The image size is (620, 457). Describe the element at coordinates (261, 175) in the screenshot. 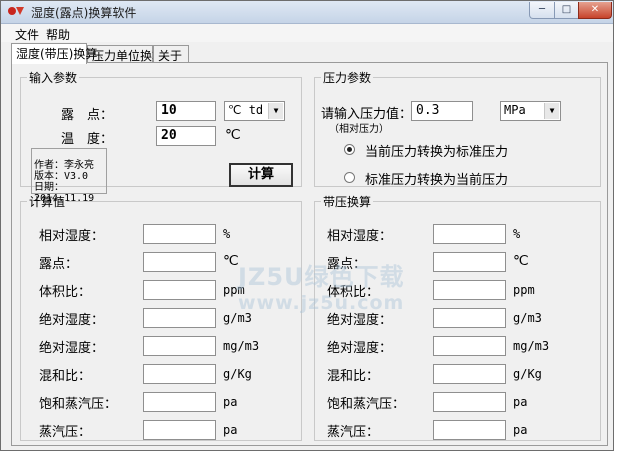

I see `calculate-button: 计算` at that location.